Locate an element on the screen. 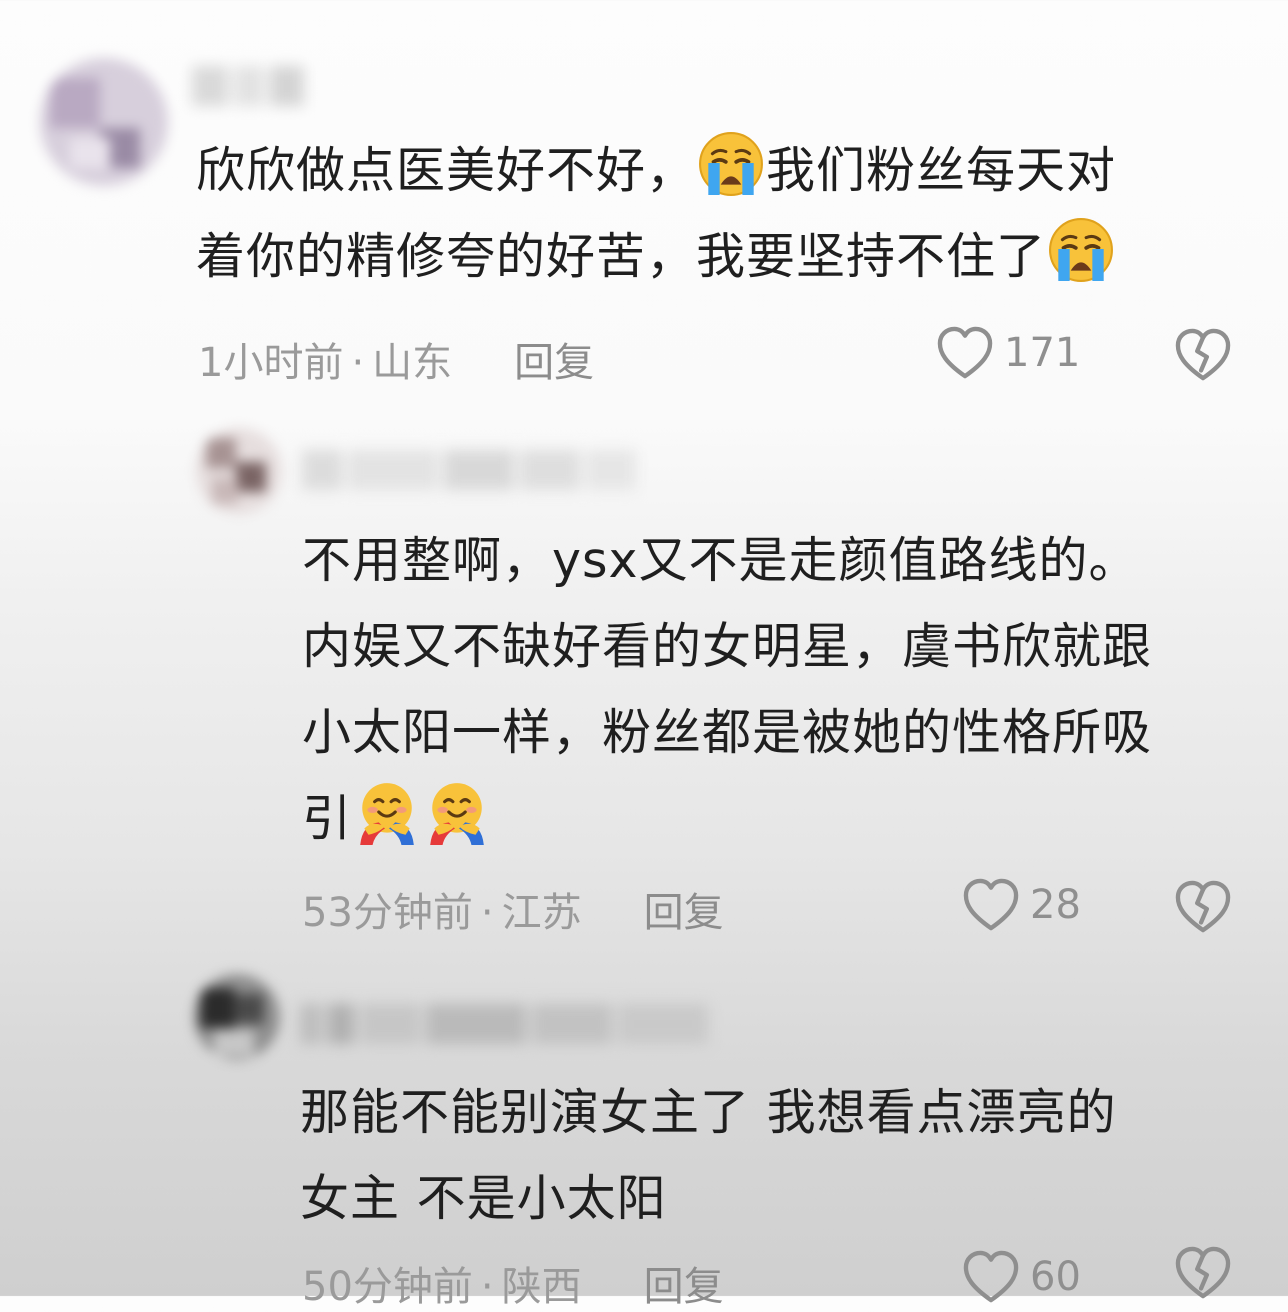  reply-button: 回复 is located at coordinates (684, 1287).